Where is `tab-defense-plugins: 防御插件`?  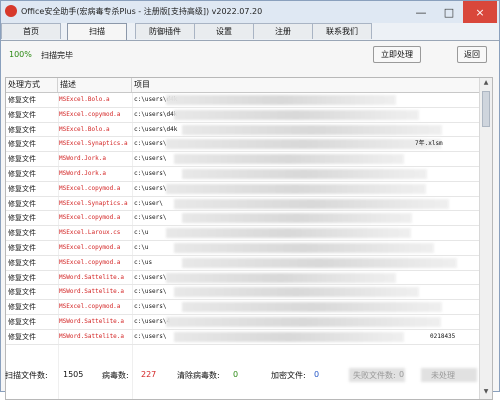
tab-defense-plugins: 防御插件 is located at coordinates (165, 31).